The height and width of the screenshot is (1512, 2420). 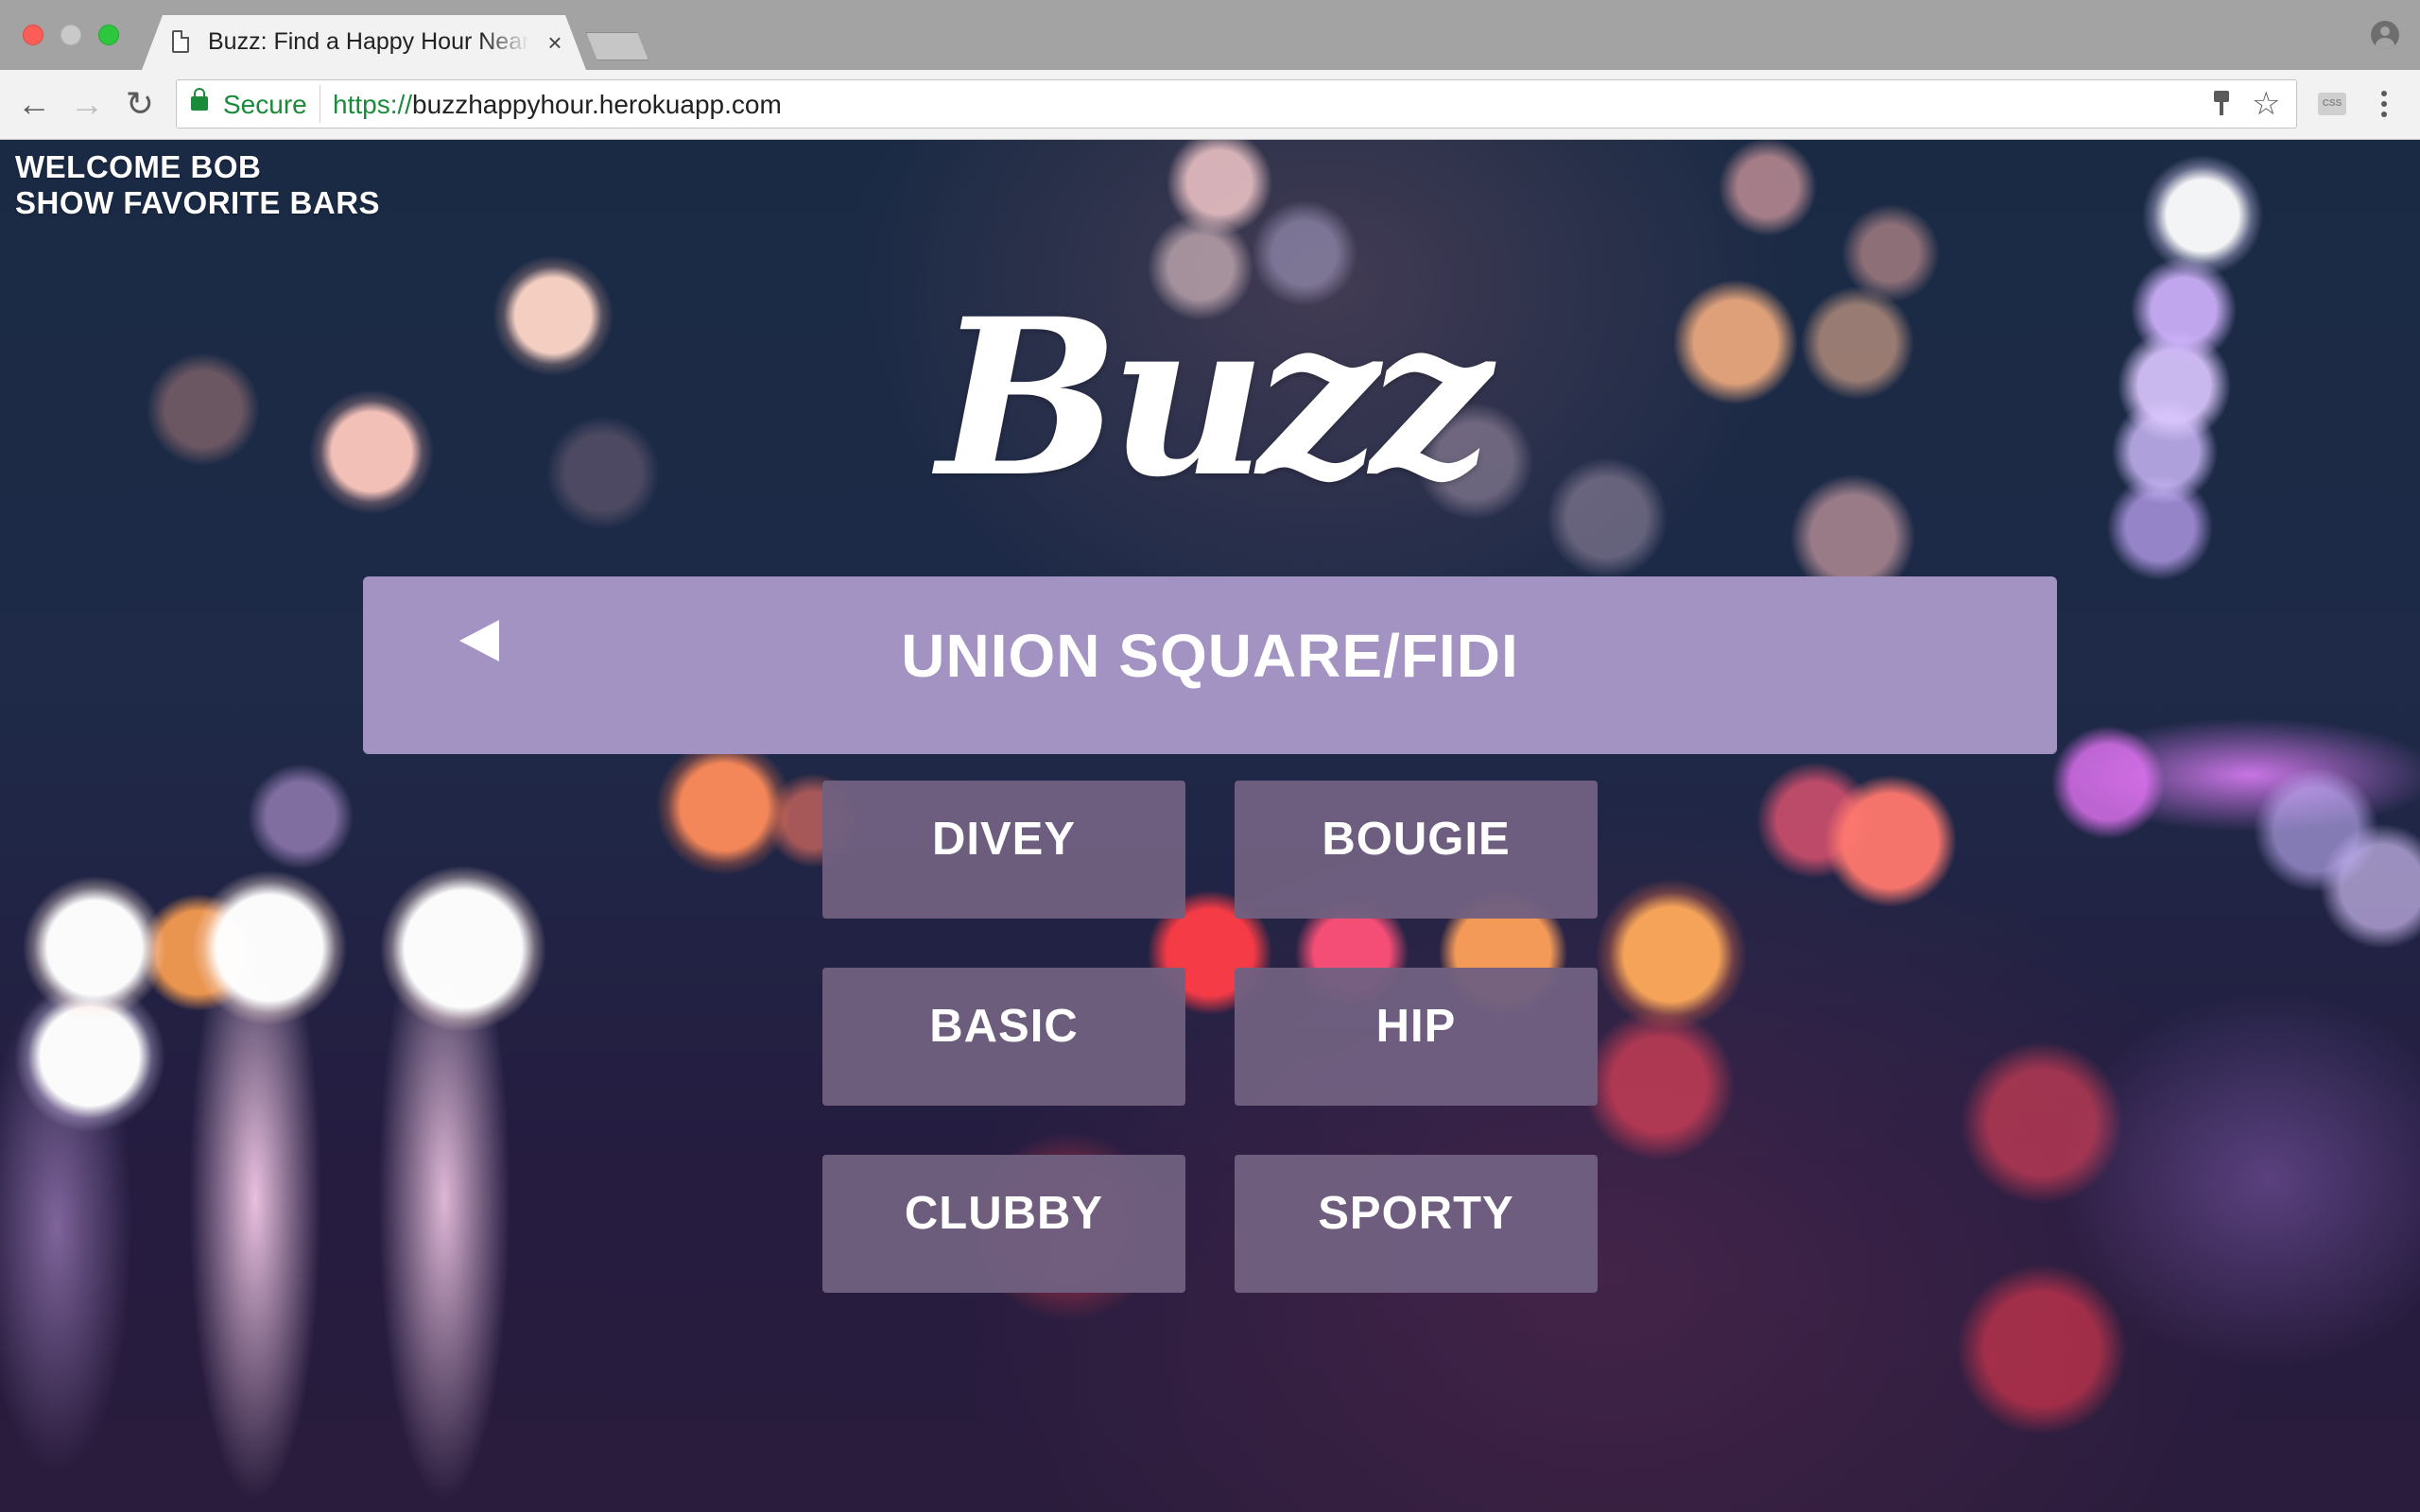 What do you see at coordinates (368, 43) in the screenshot?
I see `tab-title: Buzz: Find a Happy Hour Near You` at bounding box center [368, 43].